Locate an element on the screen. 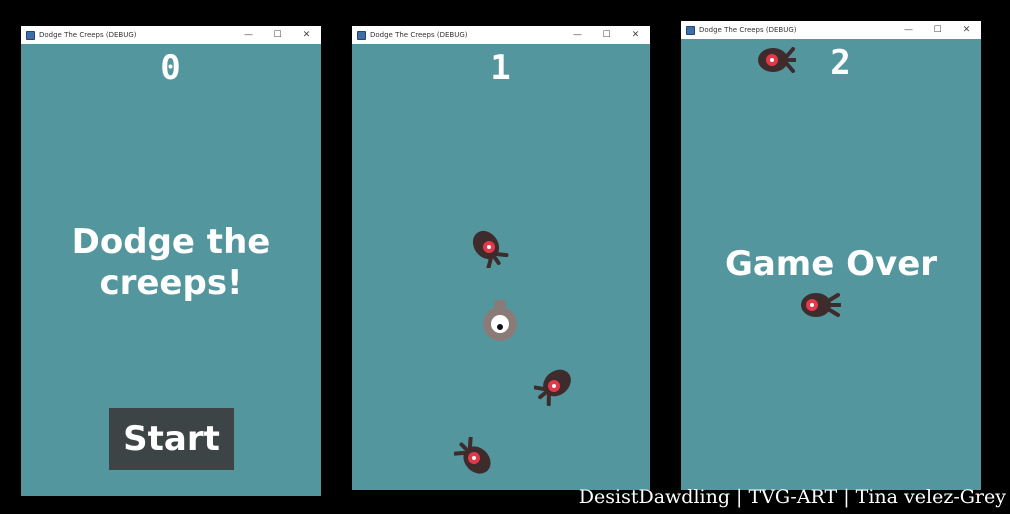 Image resolution: width=1010 pixels, height=514 pixels. title-message: Dodge the creeps! is located at coordinates (171, 262).